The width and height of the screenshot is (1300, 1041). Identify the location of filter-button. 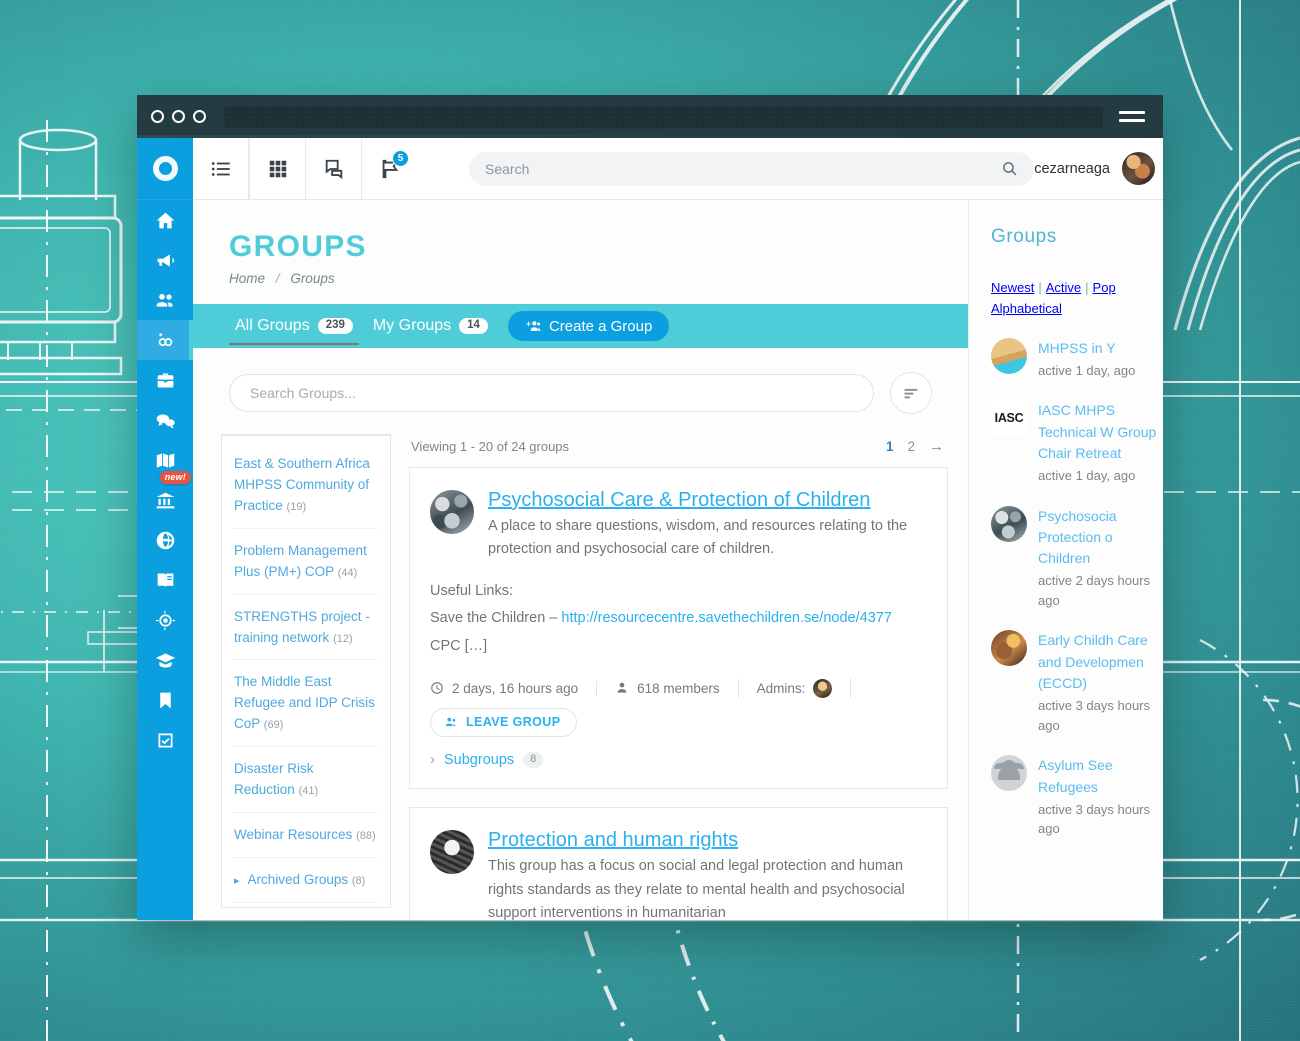
(911, 393).